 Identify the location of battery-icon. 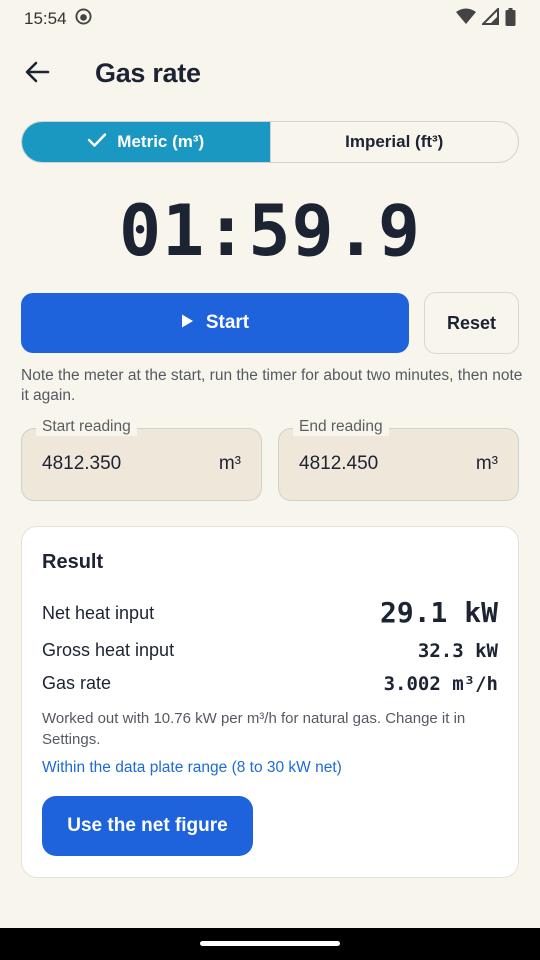
(510, 19).